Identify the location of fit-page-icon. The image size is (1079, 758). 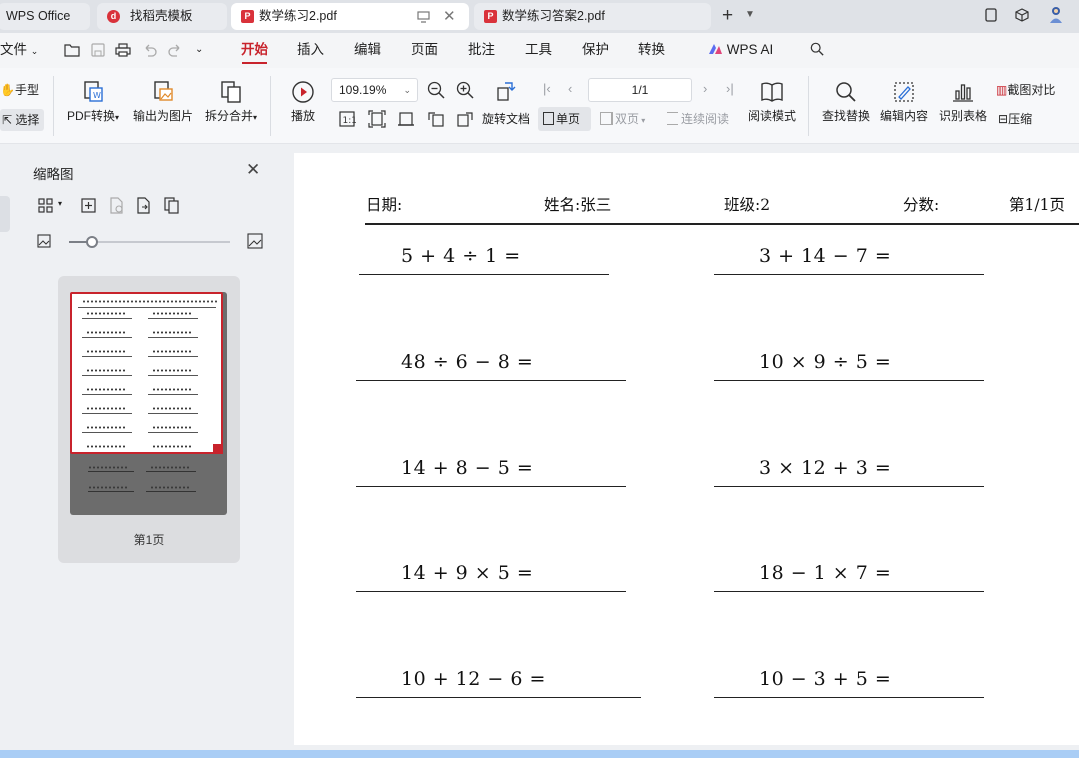
(377, 119).